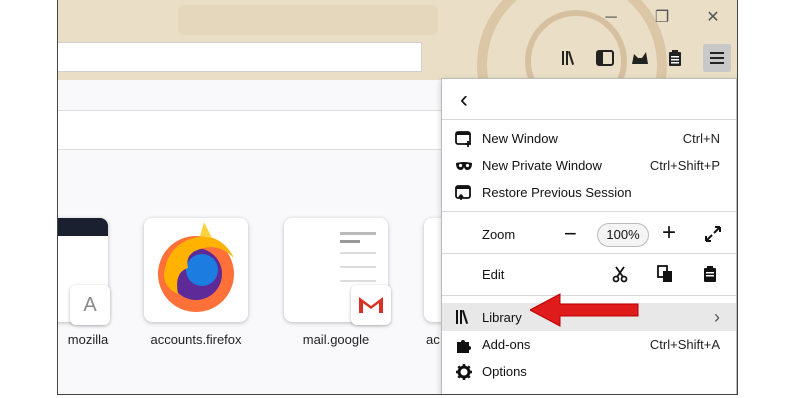 The image size is (800, 398). I want to click on sidebar-button, so click(605, 58).